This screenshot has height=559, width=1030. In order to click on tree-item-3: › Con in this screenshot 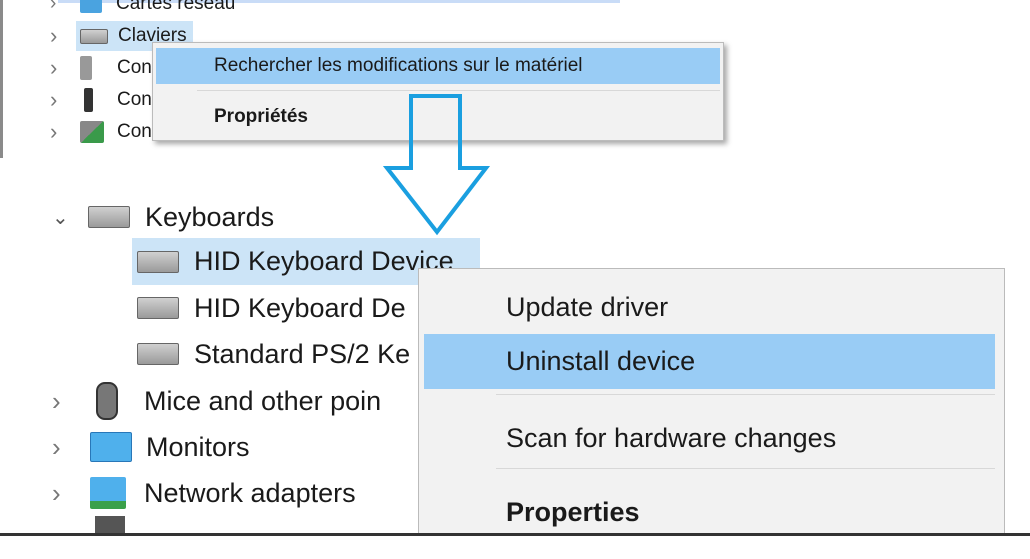, I will do `click(101, 100)`.